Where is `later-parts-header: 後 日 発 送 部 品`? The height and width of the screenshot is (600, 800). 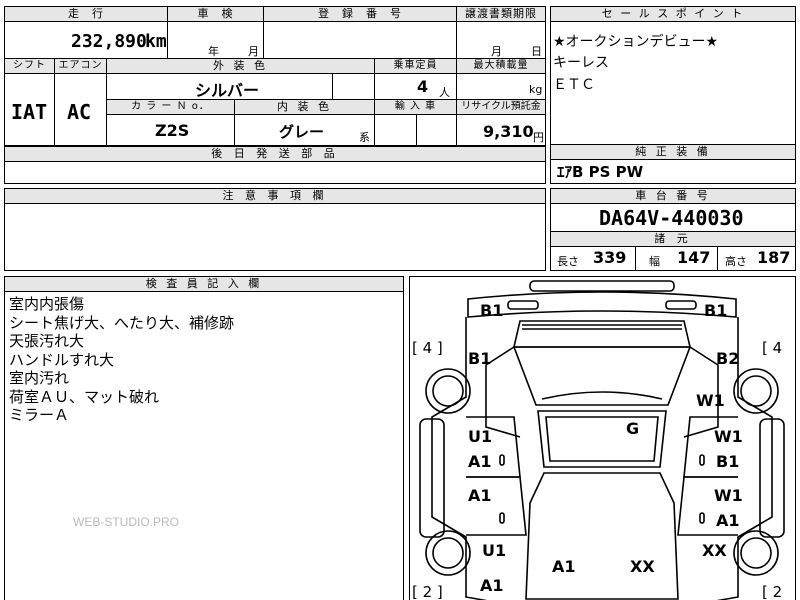 later-parts-header: 後 日 発 送 部 品 is located at coordinates (275, 154).